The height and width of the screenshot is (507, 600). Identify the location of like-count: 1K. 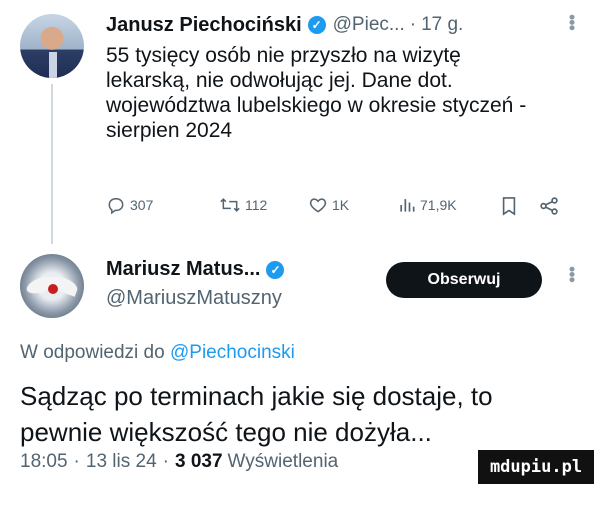
(341, 205).